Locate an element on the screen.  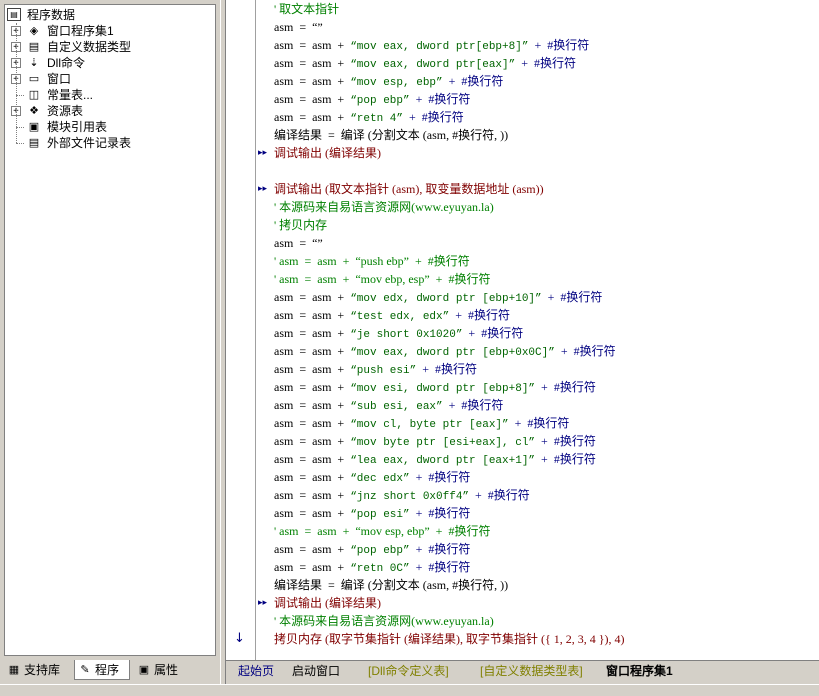
constants-icon: ◫ is located at coordinates (34, 94).